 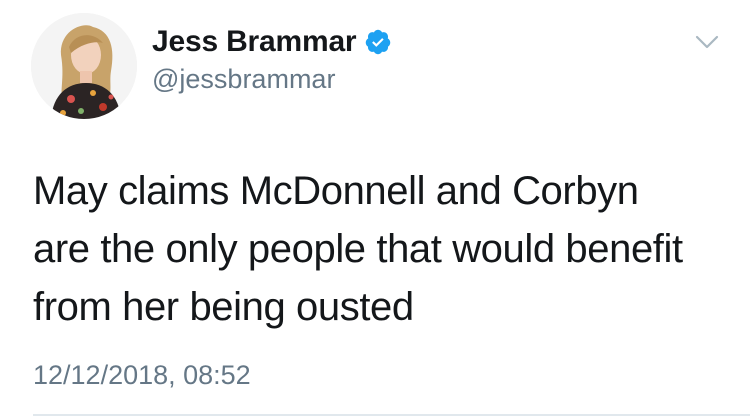 I want to click on tweet-text-line: are the only people that would benefit, so click(x=358, y=249).